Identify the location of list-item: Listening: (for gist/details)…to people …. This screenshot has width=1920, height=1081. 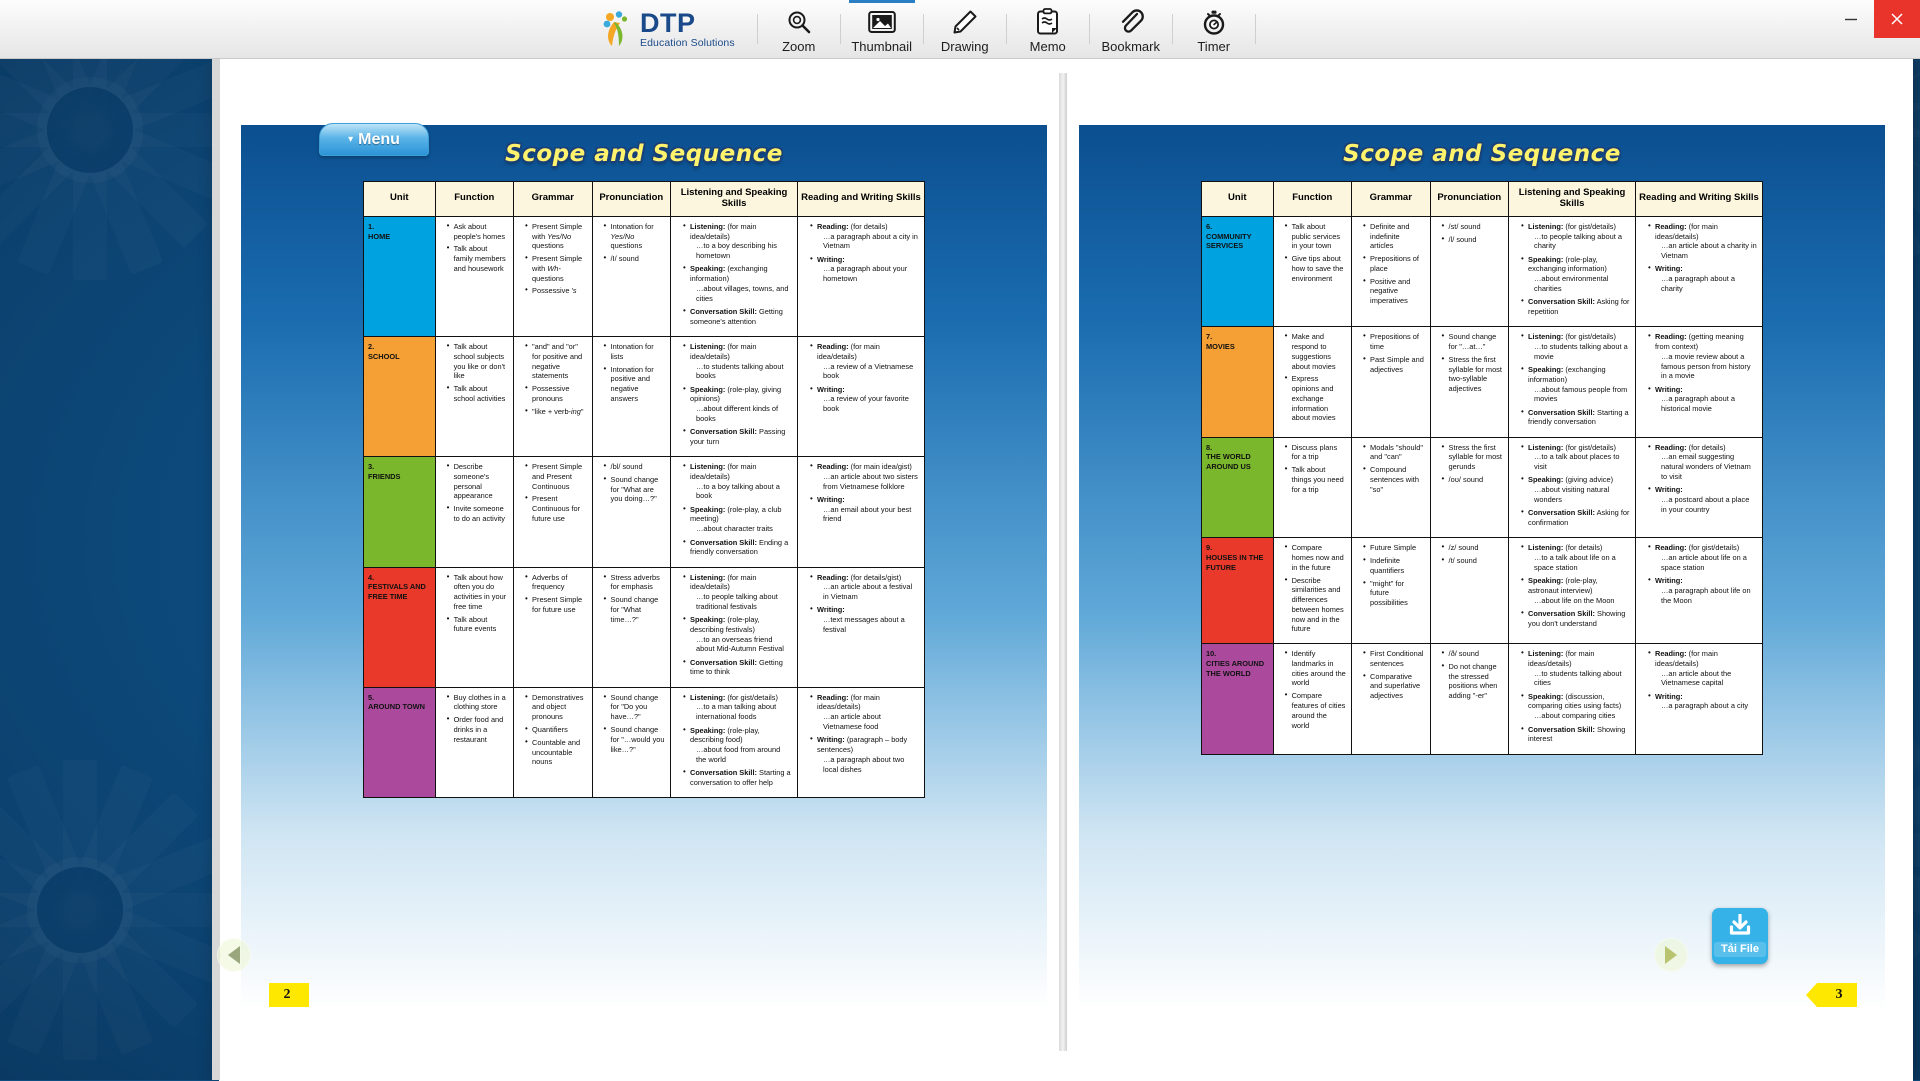
(1575, 236).